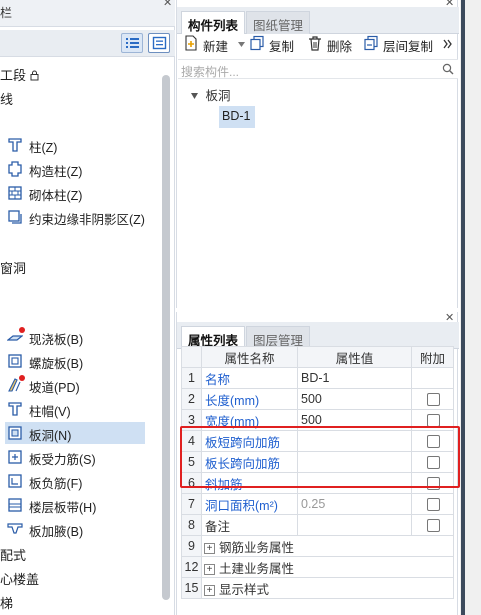  I want to click on nav-group-window-hole: 窗洞, so click(13, 267).